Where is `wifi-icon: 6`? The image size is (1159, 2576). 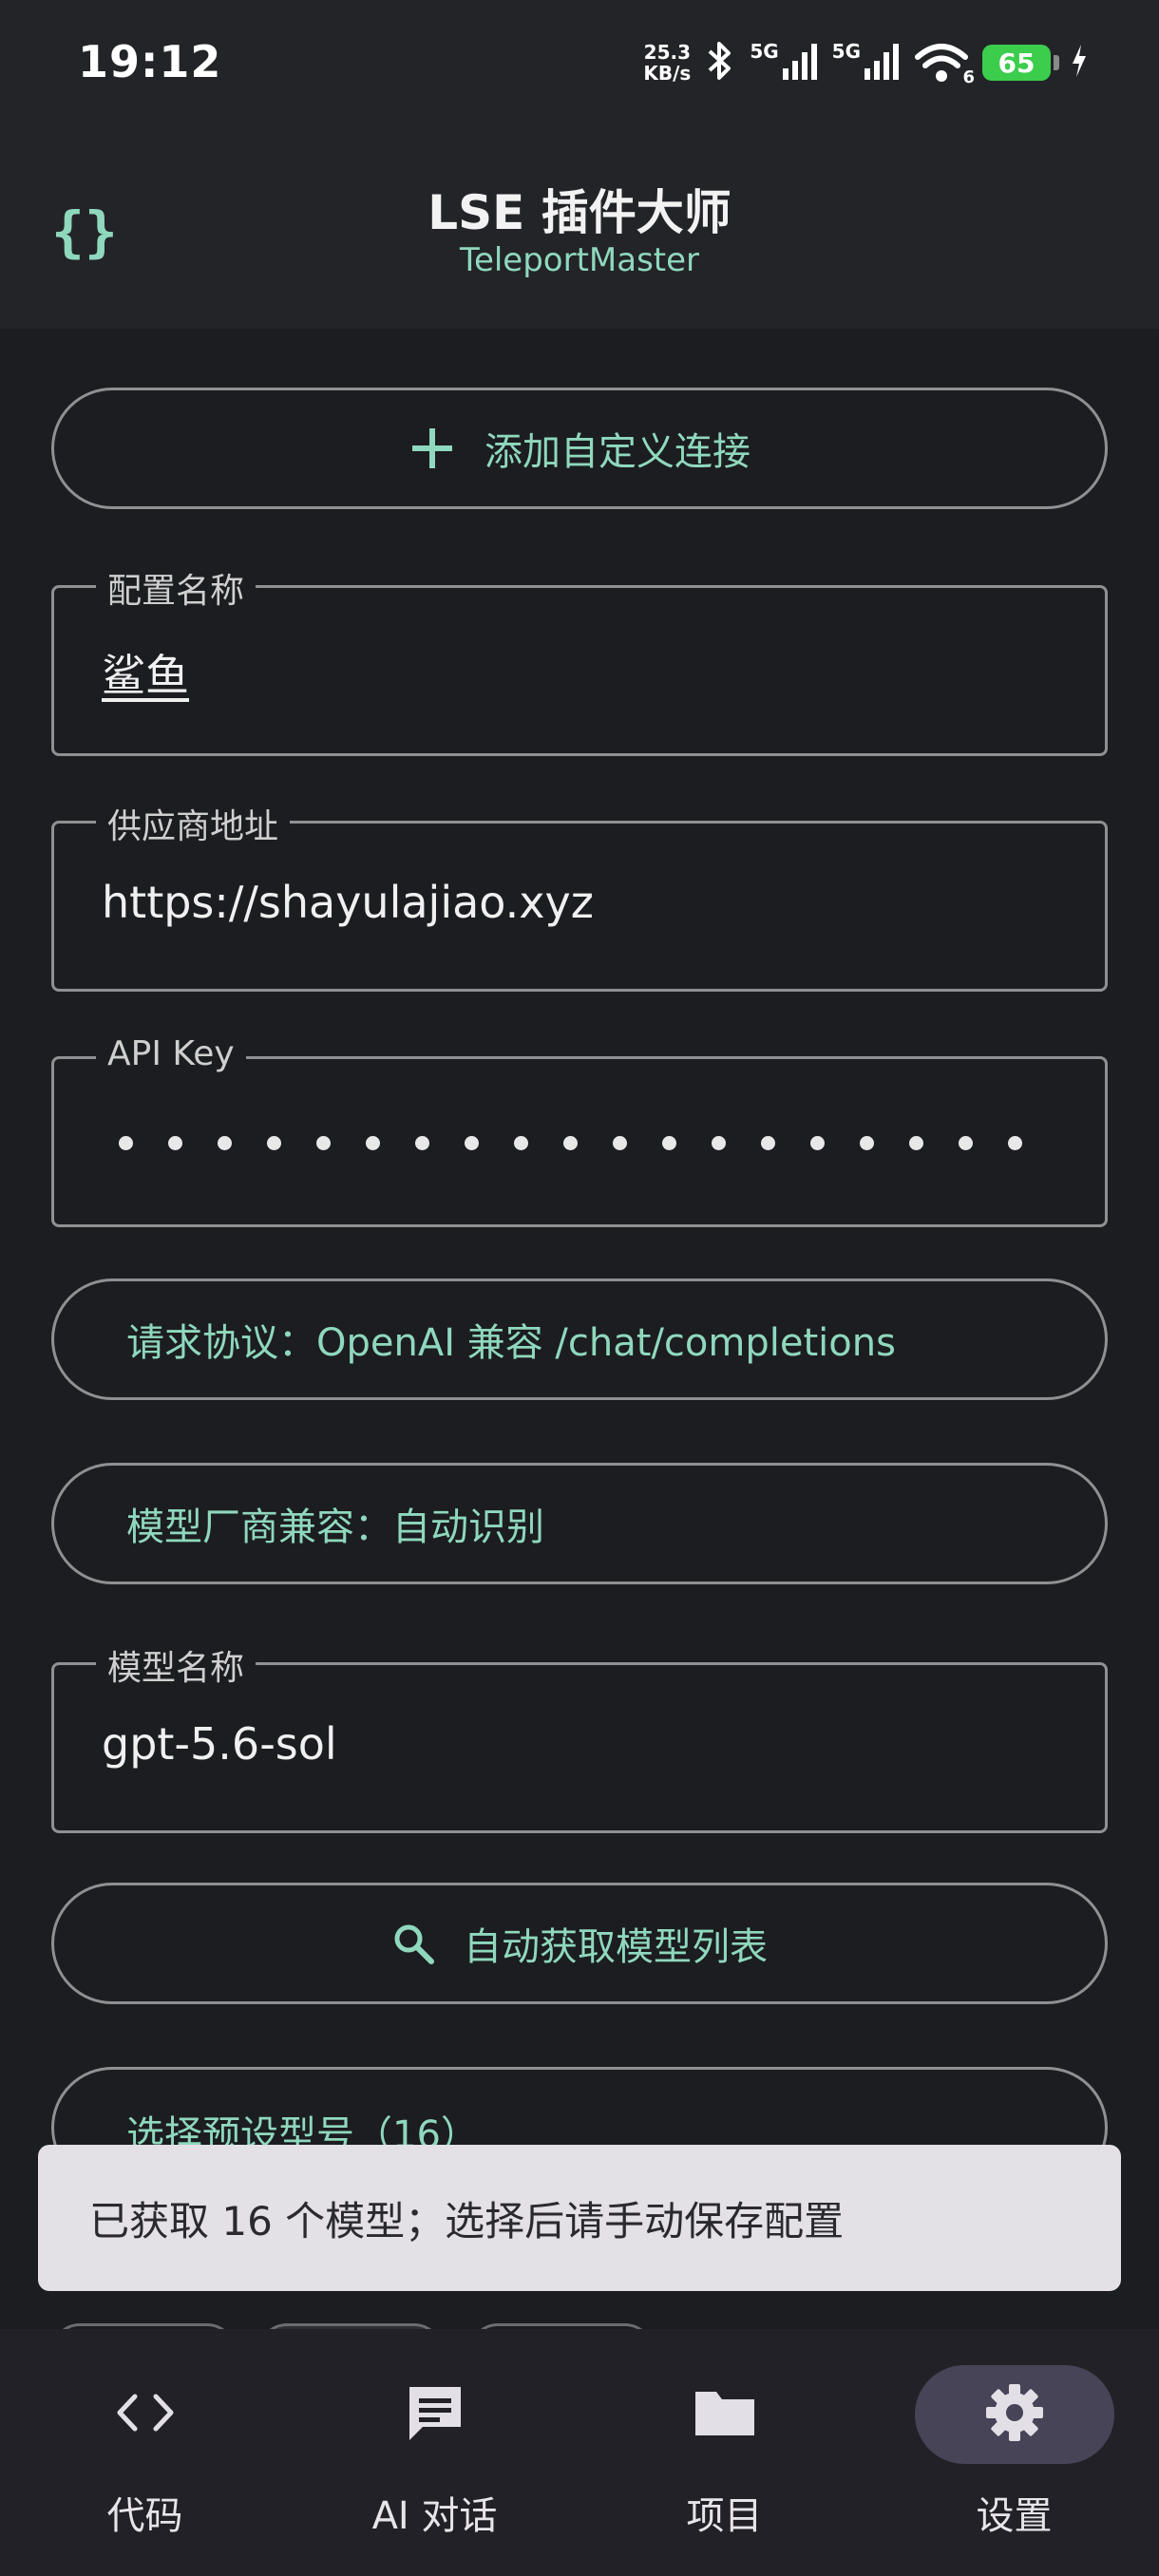 wifi-icon: 6 is located at coordinates (944, 64).